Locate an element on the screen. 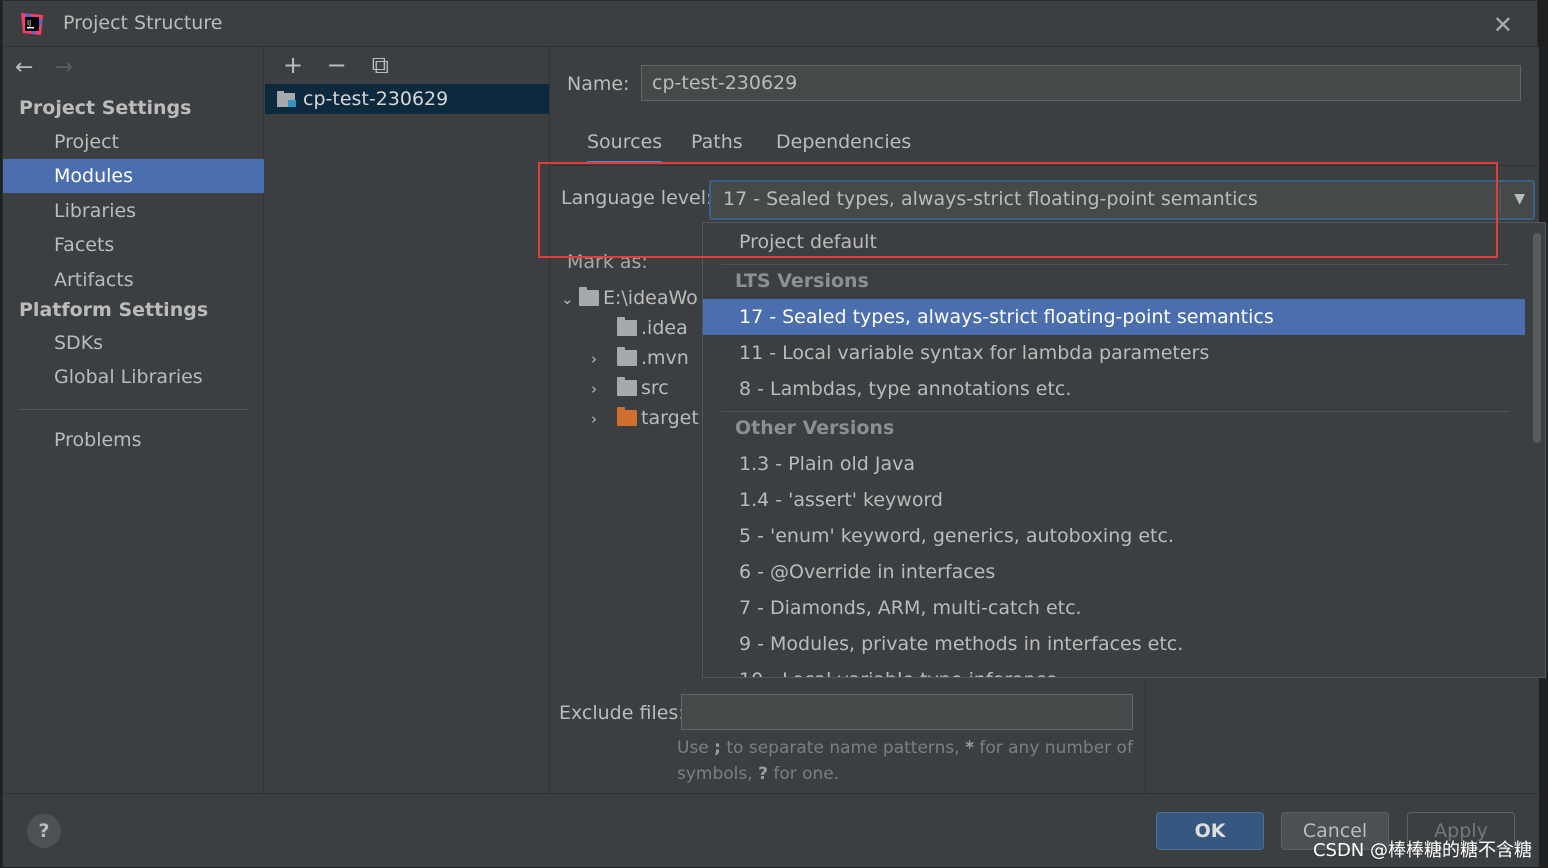 The image size is (1548, 868). dropdown-scrollbar is located at coordinates (1537, 338).